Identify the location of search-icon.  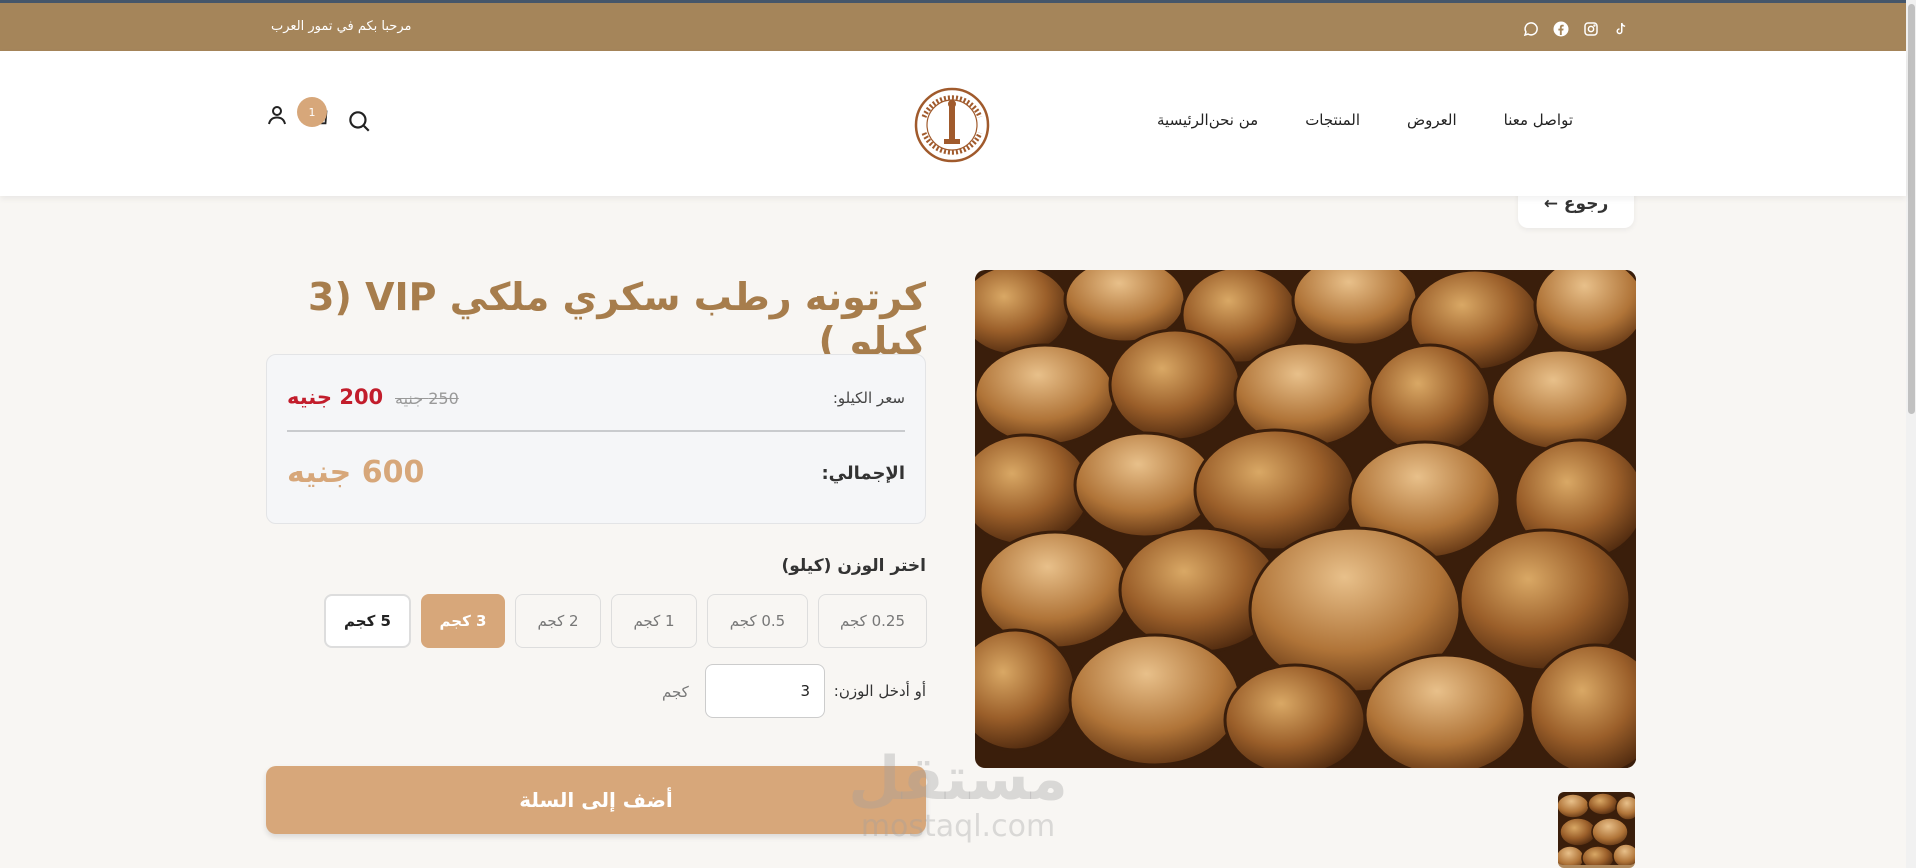
(359, 123).